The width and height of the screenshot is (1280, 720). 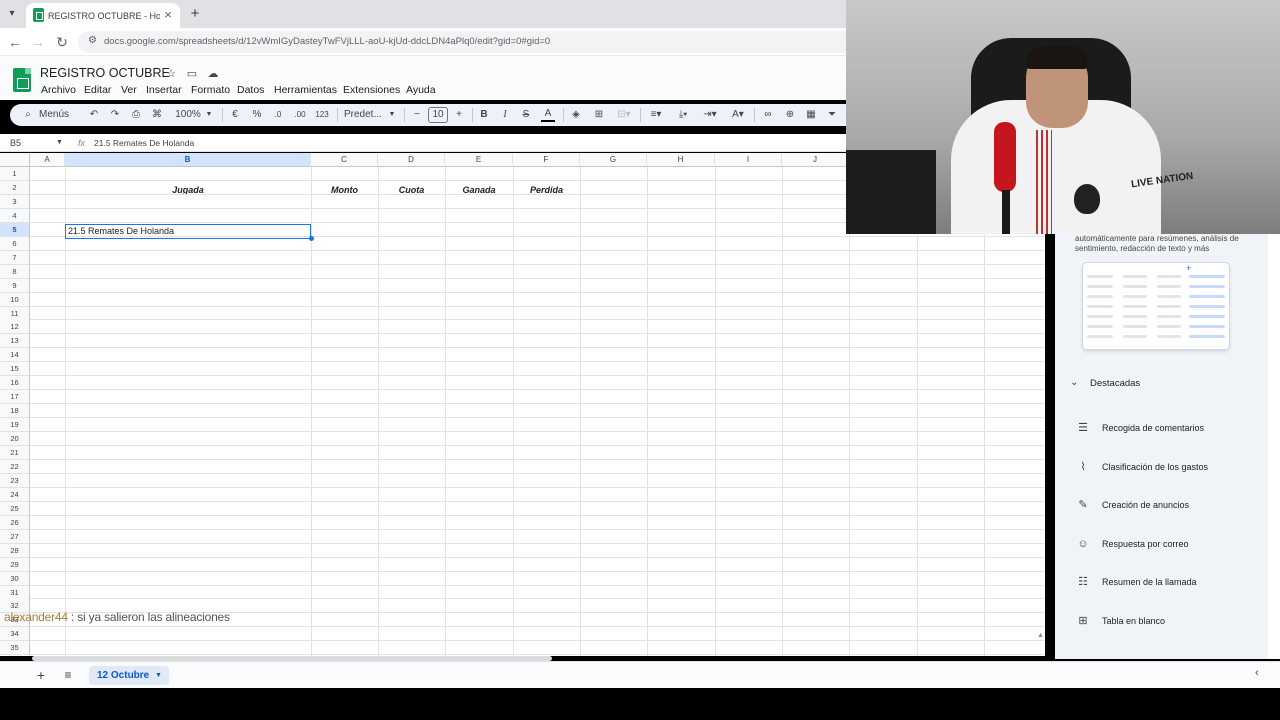 I want to click on cell-e2-ganada: Ganada, so click(x=479, y=190).